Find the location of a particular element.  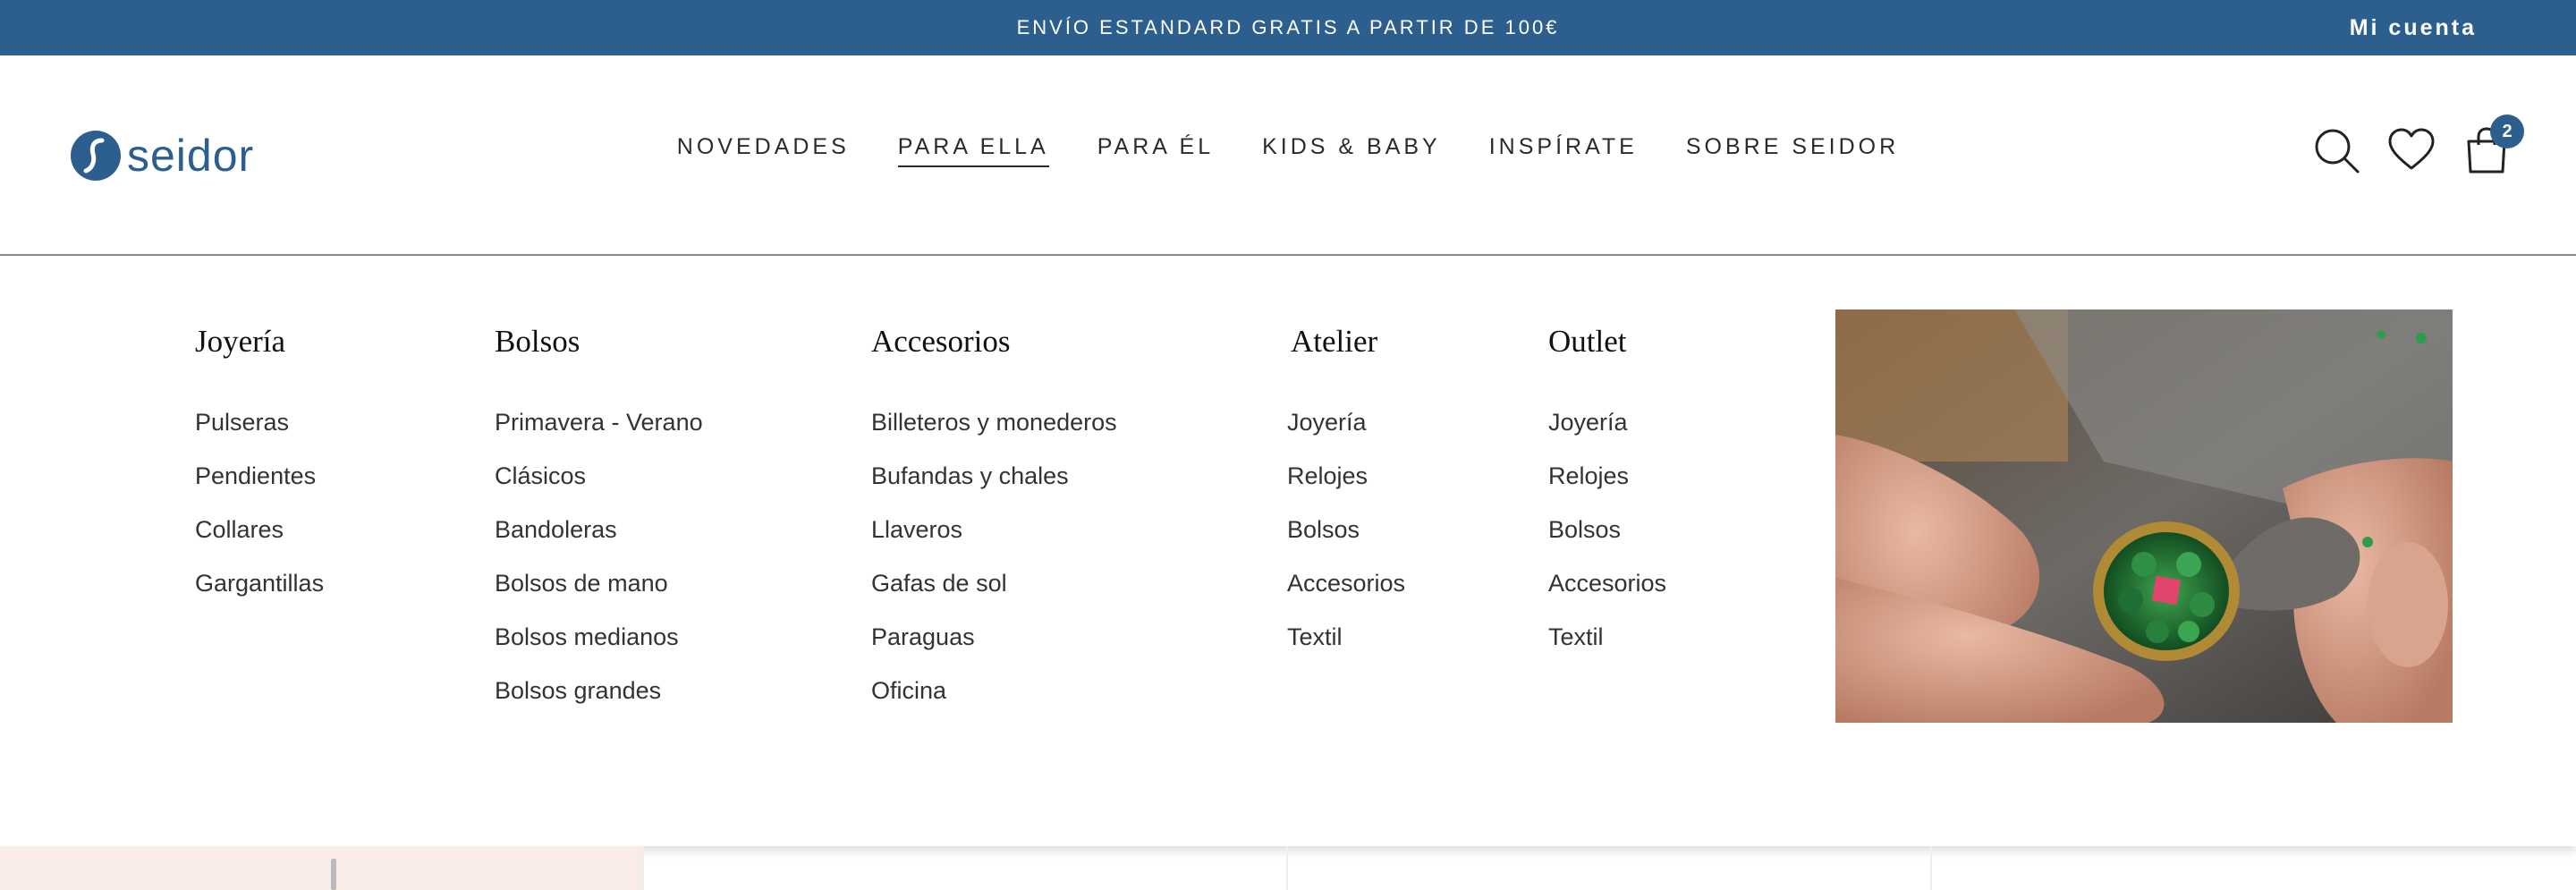

menu-link: Bolsos medianos is located at coordinates (599, 651).